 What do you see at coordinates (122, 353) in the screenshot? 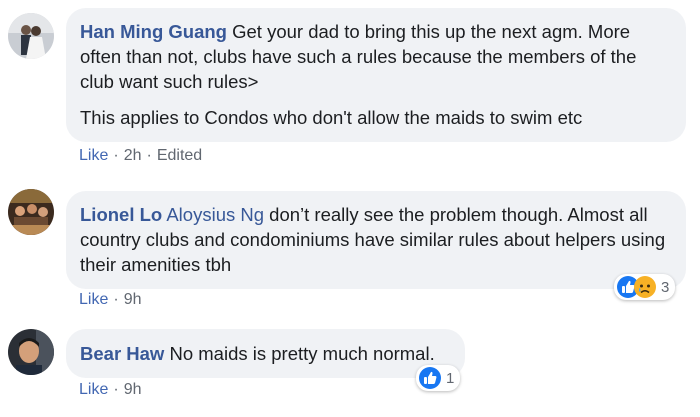
I see `author-name: Bear Haw` at bounding box center [122, 353].